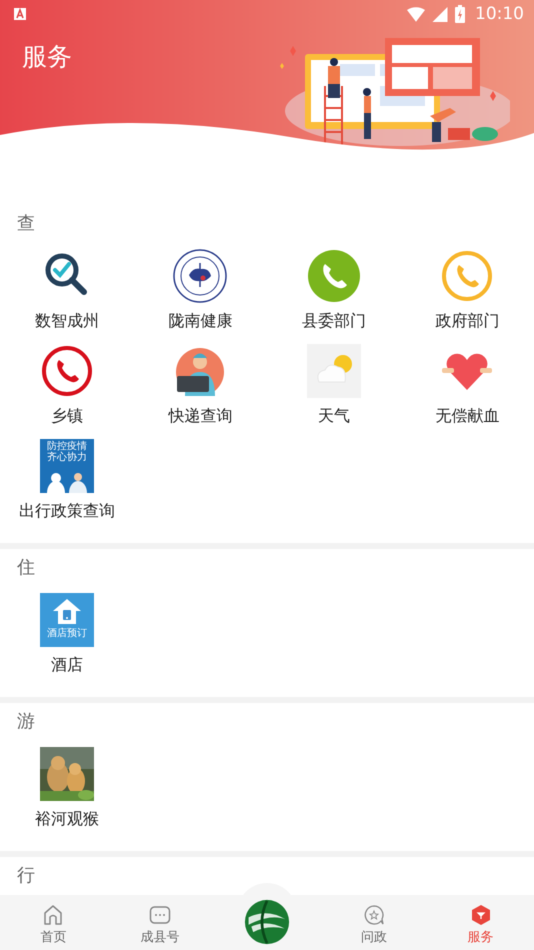  Describe the element at coordinates (200, 416) in the screenshot. I see `service-label: 快递查询` at that location.